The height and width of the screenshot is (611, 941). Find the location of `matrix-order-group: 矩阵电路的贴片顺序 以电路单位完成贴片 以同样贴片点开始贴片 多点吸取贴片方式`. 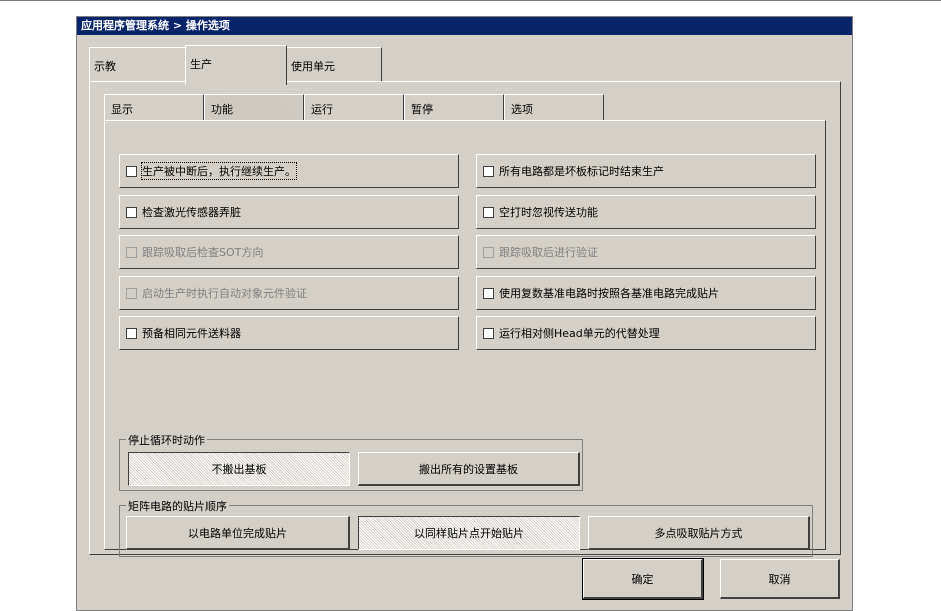

matrix-order-group: 矩阵电路的贴片顺序 以电路单位完成贴片 以同样贴片点开始贴片 多点吸取贴片方式 is located at coordinates (466, 527).